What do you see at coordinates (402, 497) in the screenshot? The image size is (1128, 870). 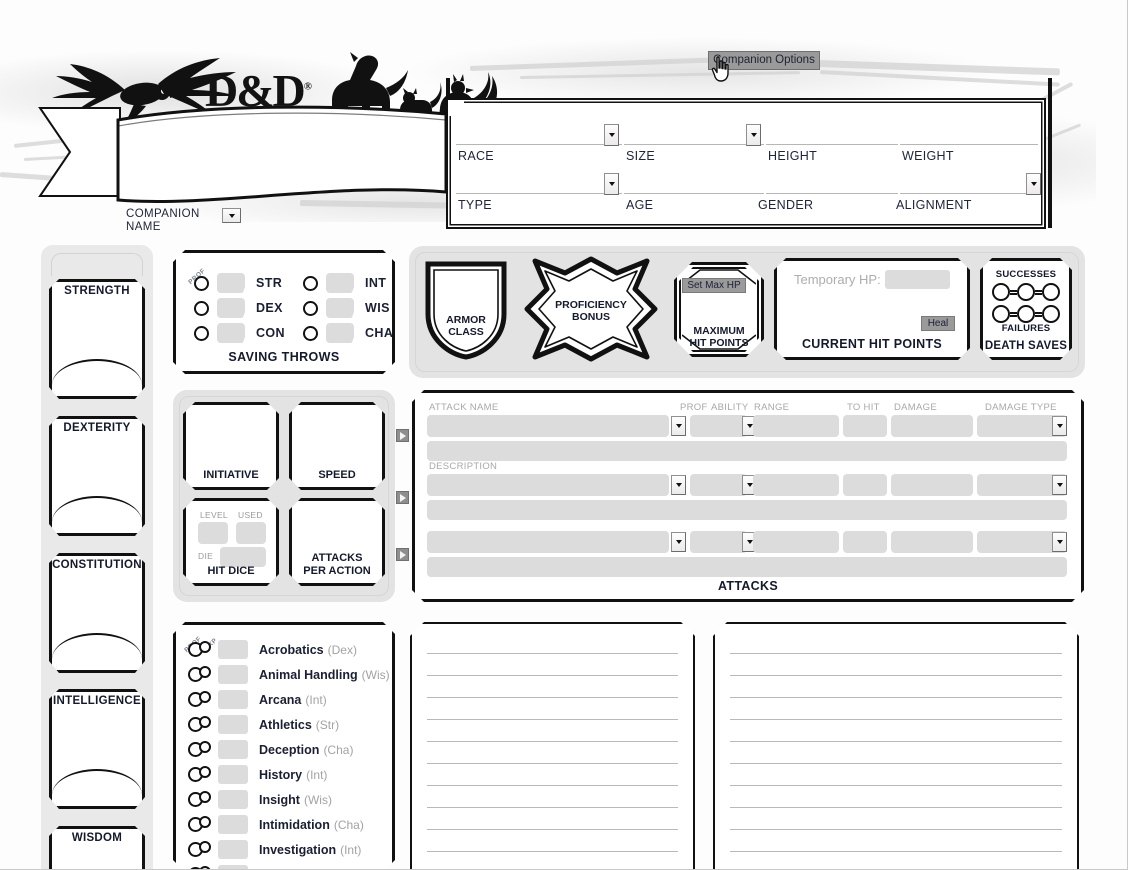 I see `expand-speed-row-button` at bounding box center [402, 497].